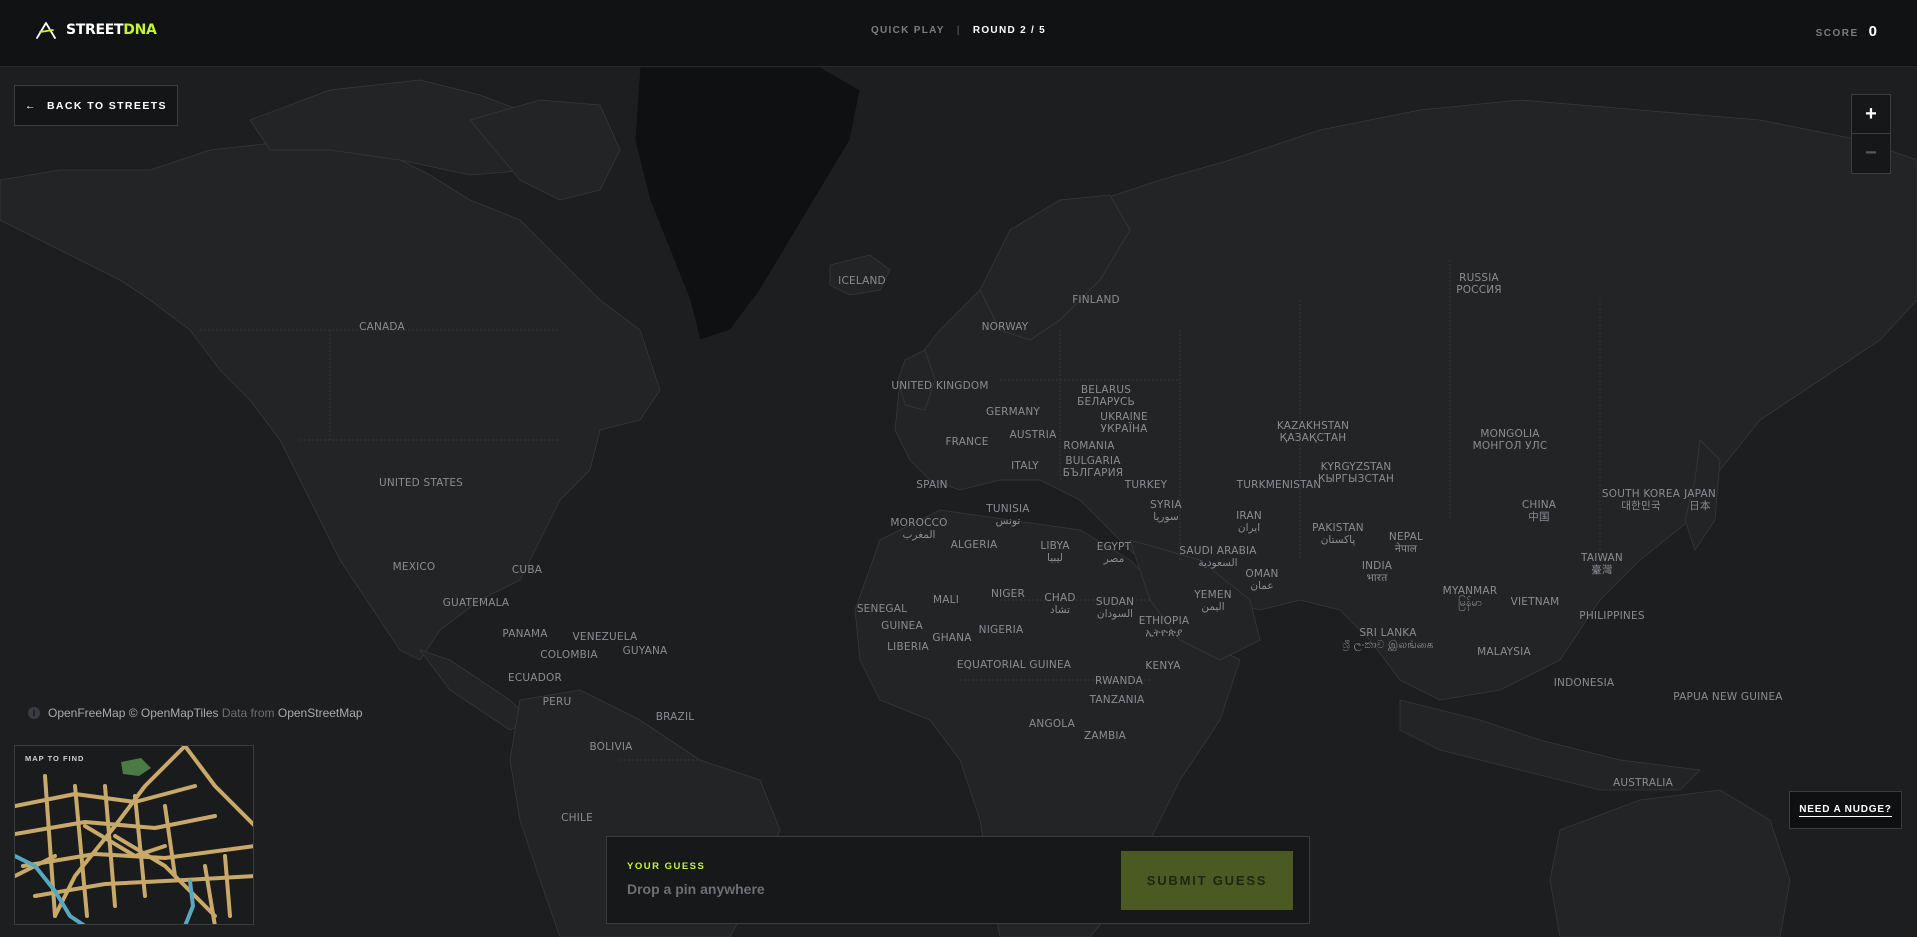 This screenshot has width=1917, height=937. I want to click on label-ethiopia: ETHIOPIA ኢትዮጵያ, so click(1164, 627).